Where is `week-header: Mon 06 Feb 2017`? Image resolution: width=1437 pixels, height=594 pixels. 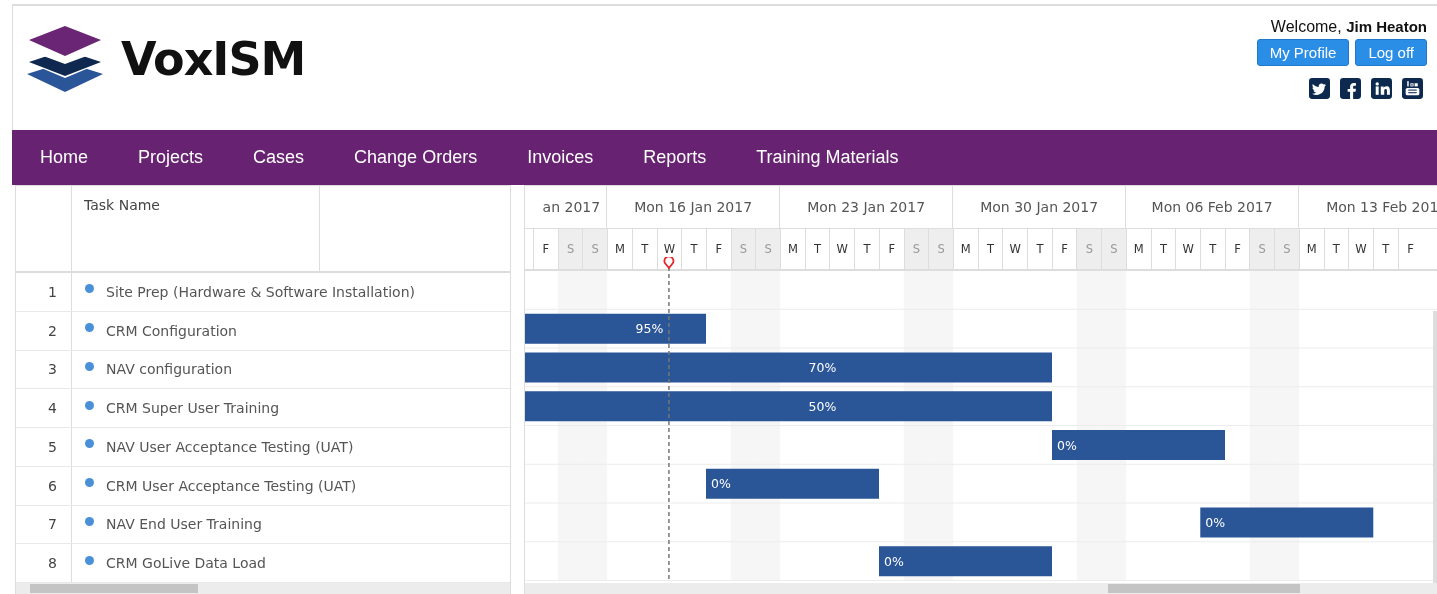
week-header: Mon 06 Feb 2017 is located at coordinates (1213, 207).